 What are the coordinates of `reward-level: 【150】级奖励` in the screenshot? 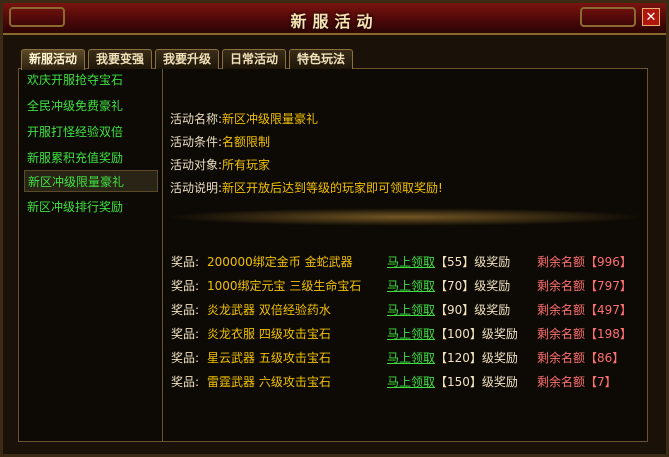 It's located at (476, 382).